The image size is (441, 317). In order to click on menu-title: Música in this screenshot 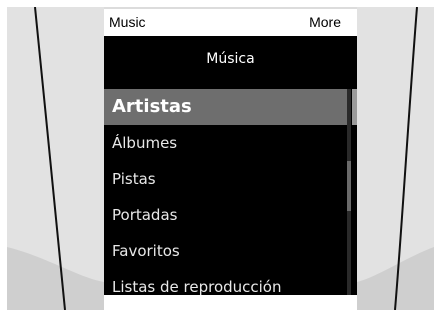, I will do `click(230, 59)`.